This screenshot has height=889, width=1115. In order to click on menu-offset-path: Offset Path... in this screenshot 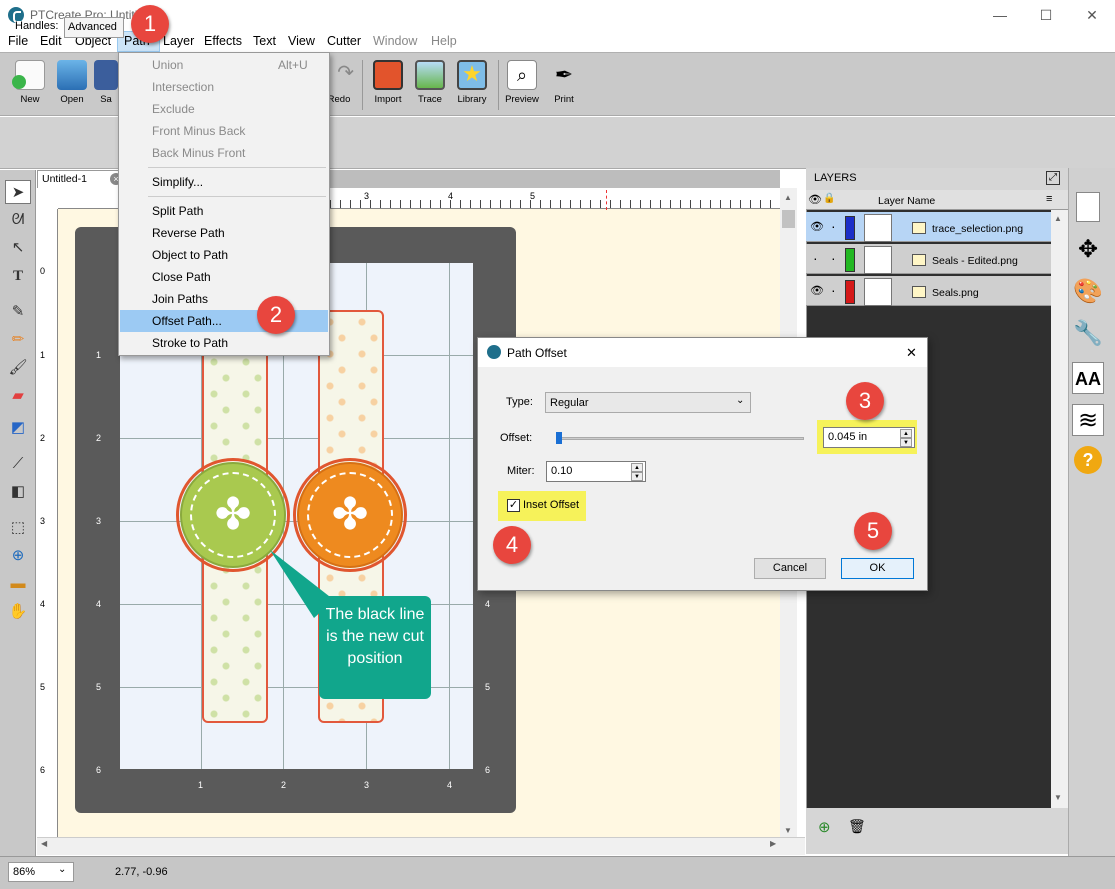, I will do `click(187, 321)`.